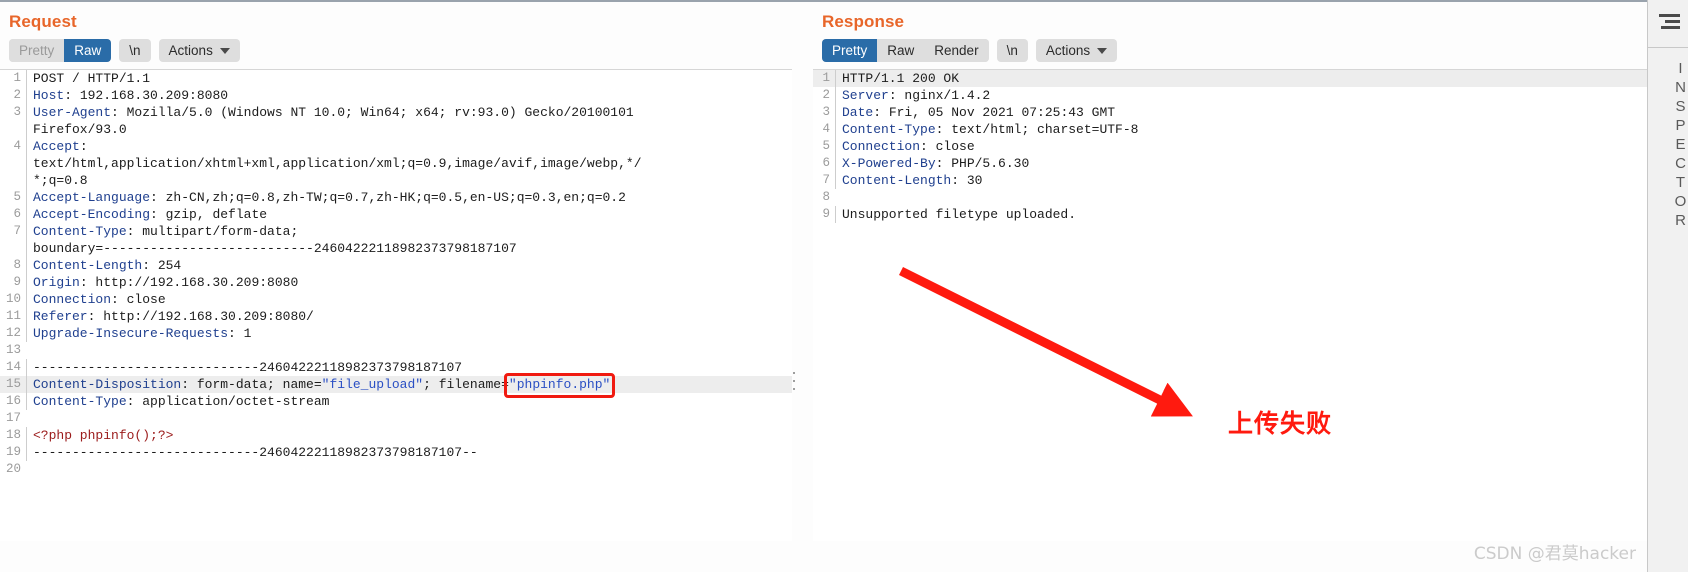 The image size is (1688, 572). I want to click on code-line: 7 Content-Length: 30, so click(1230, 180).